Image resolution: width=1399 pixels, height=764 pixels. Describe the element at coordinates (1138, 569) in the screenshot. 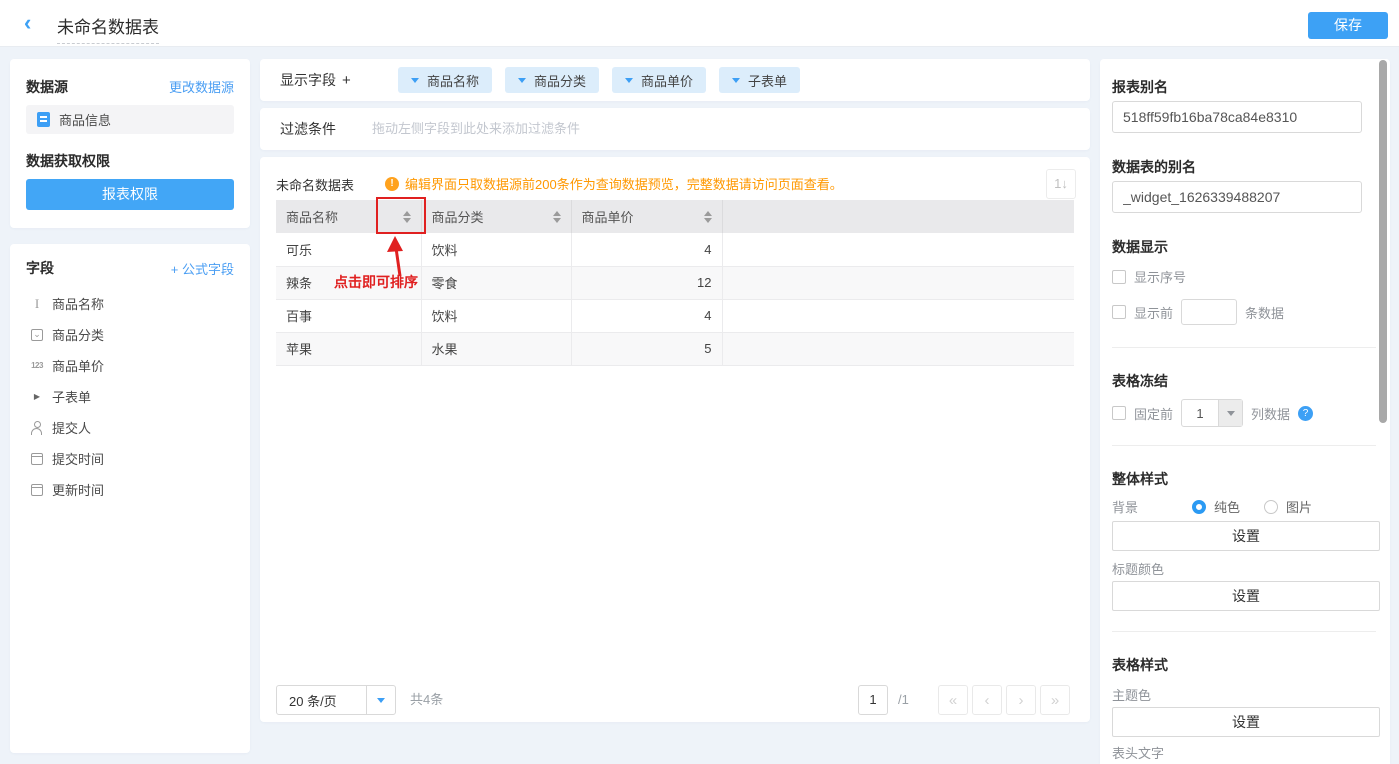

I see `title-color-label: 标题颜色` at that location.